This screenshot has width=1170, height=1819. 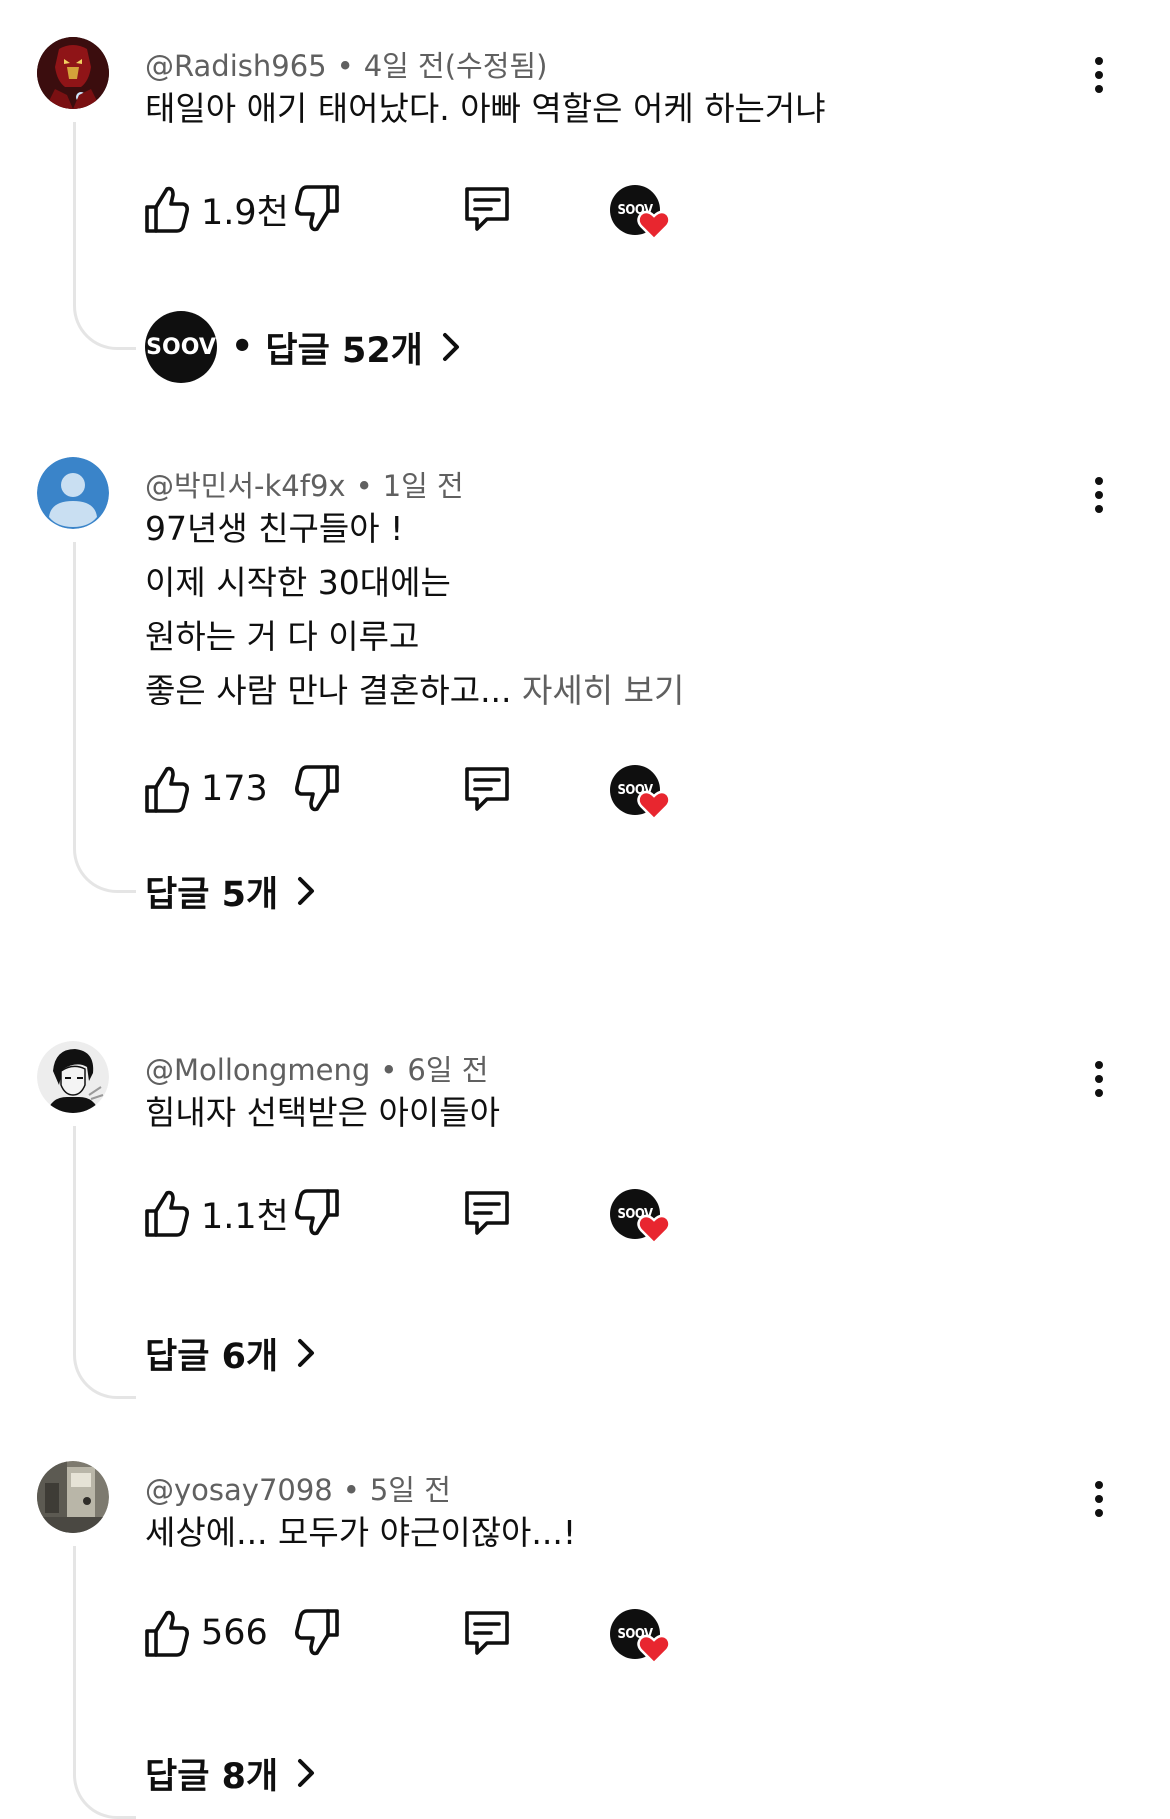 I want to click on replies-count: 답글 8개, so click(x=212, y=1776).